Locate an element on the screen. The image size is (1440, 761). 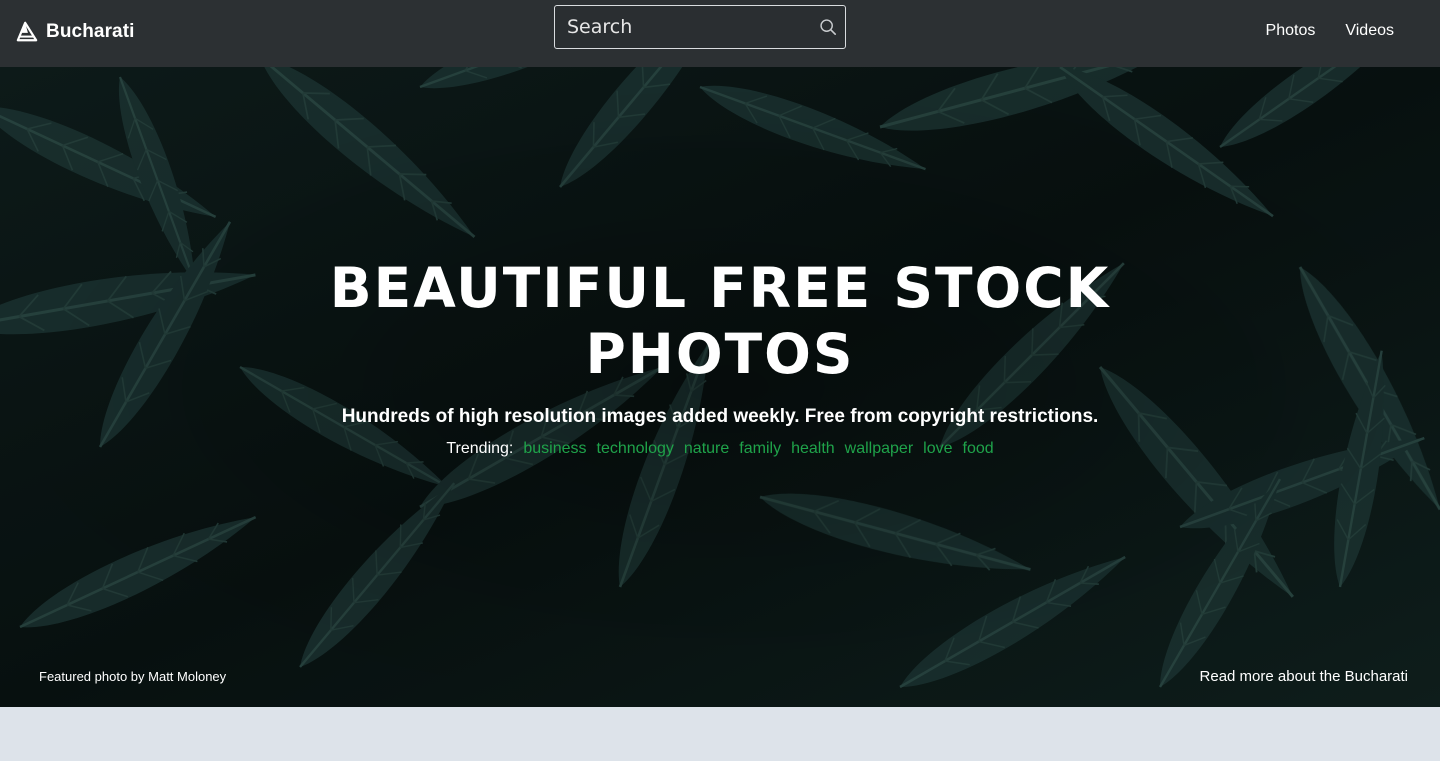
brand-logo-link: Bucharati is located at coordinates (75, 32).